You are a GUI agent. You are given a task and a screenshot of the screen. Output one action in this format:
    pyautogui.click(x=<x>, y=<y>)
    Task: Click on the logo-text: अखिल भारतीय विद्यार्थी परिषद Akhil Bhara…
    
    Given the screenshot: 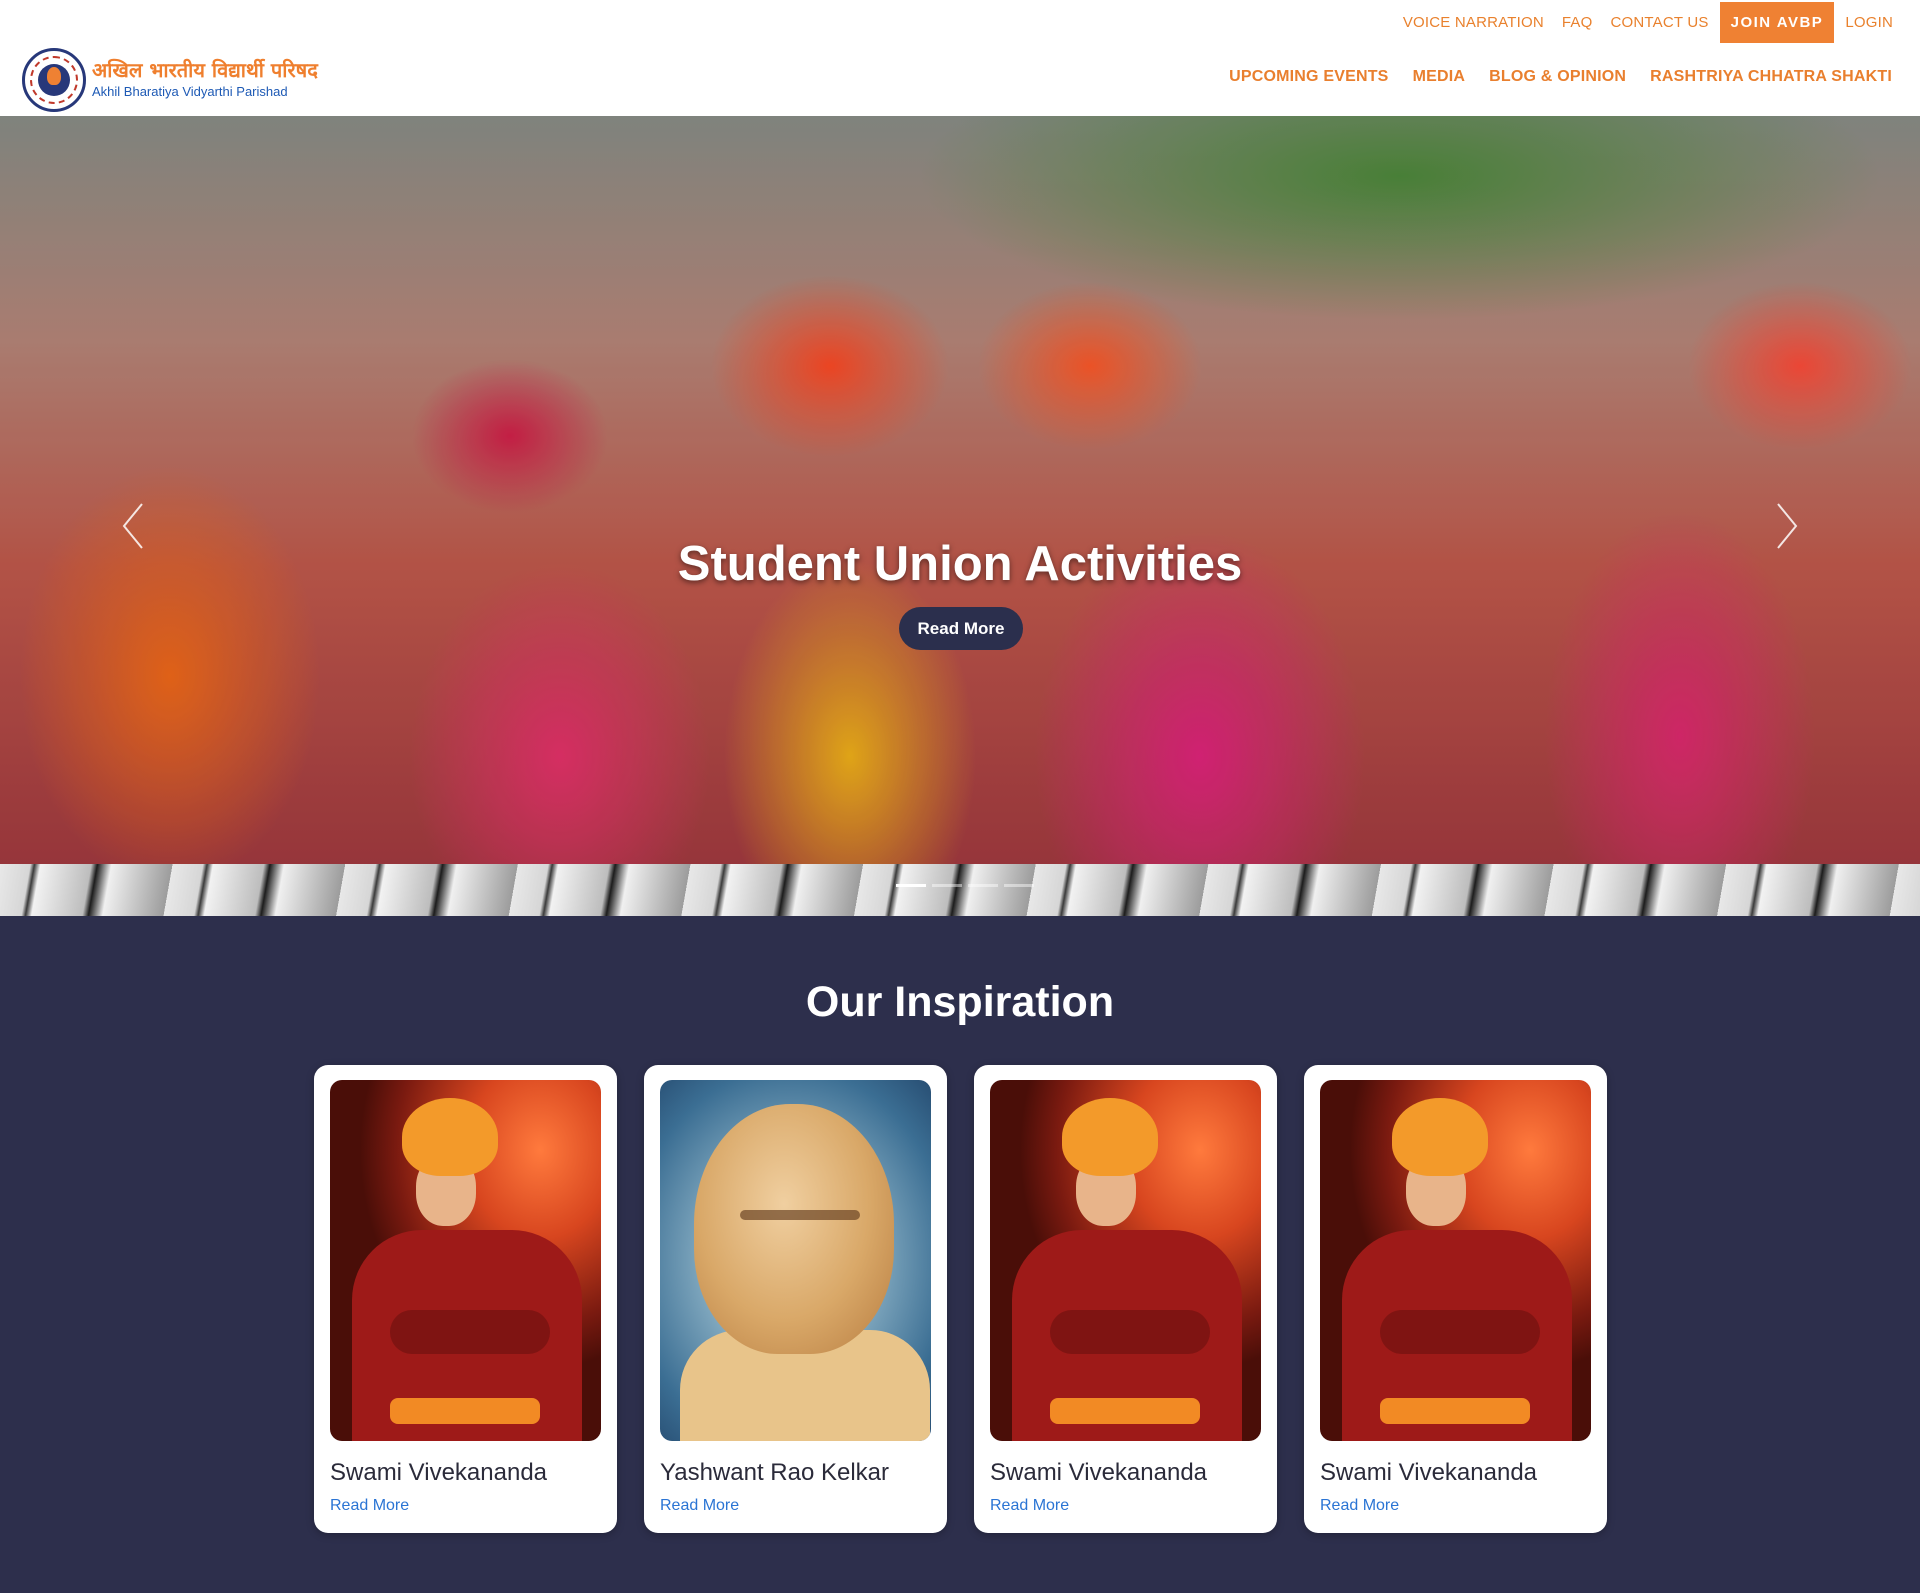 What is the action you would take?
    pyautogui.click(x=205, y=80)
    